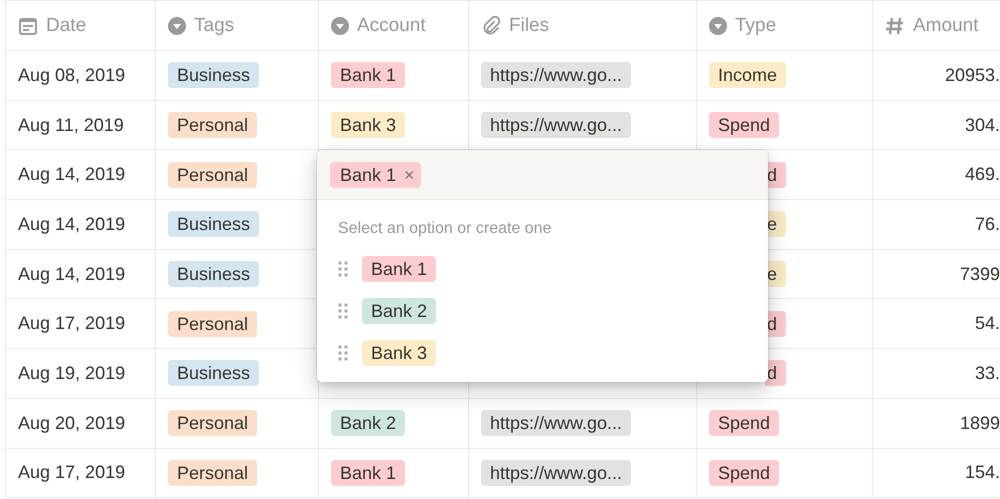 The width and height of the screenshot is (1000, 499). What do you see at coordinates (72, 423) in the screenshot?
I see `date-text: Aug 20, 2019` at bounding box center [72, 423].